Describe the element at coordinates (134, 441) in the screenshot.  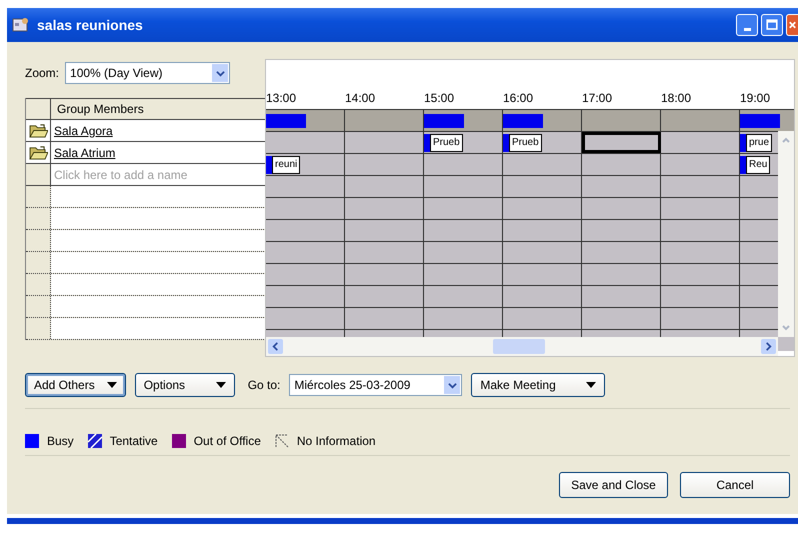
I see `legend-label: Tentative` at that location.